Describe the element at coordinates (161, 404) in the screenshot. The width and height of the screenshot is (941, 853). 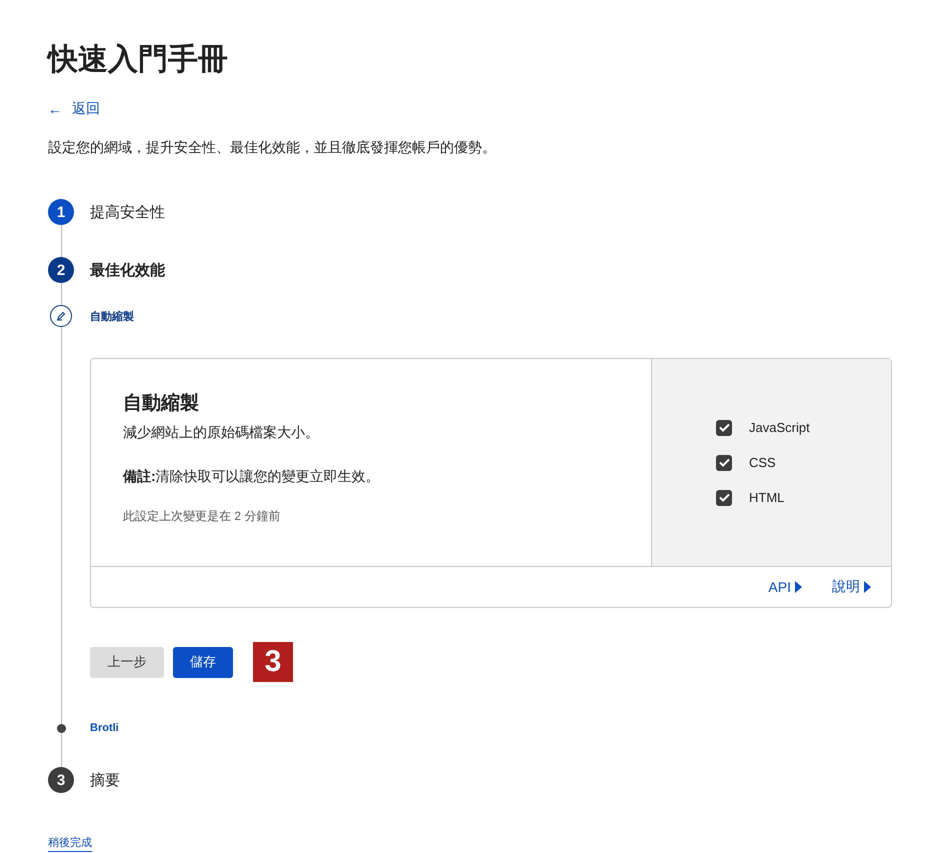
I see `card-title: 自動縮製` at that location.